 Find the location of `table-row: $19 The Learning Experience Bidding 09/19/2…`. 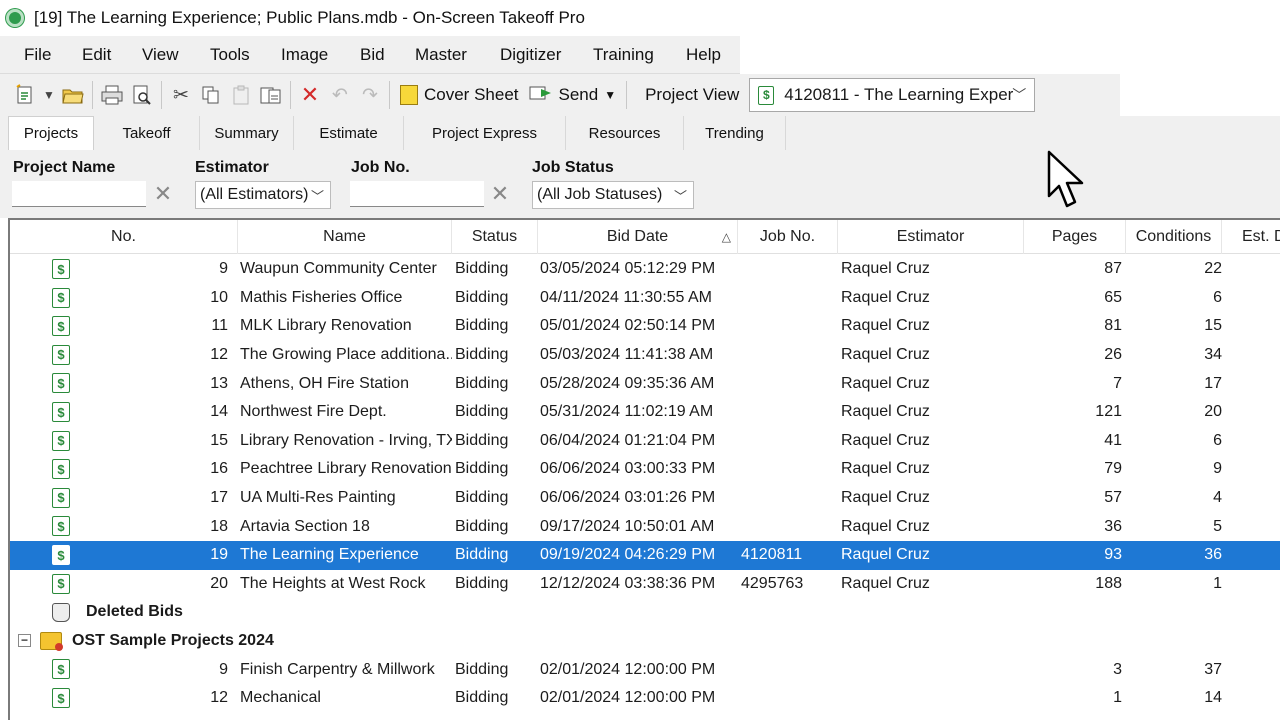

table-row: $19 The Learning Experience Bidding 09/19/2… is located at coordinates (645, 555).